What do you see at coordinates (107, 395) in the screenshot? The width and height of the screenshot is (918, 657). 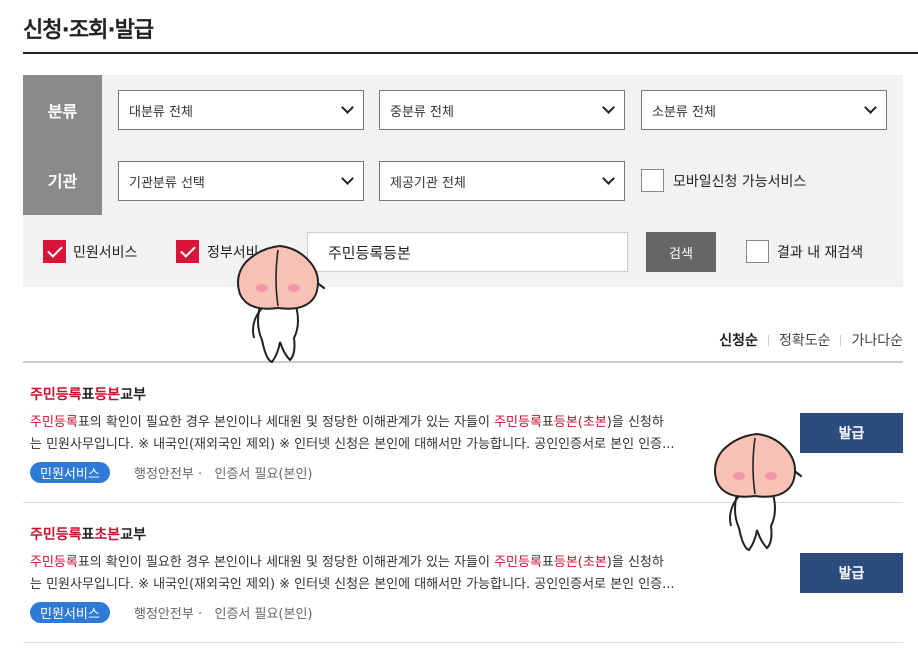 I see `title-keyword: 등본` at bounding box center [107, 395].